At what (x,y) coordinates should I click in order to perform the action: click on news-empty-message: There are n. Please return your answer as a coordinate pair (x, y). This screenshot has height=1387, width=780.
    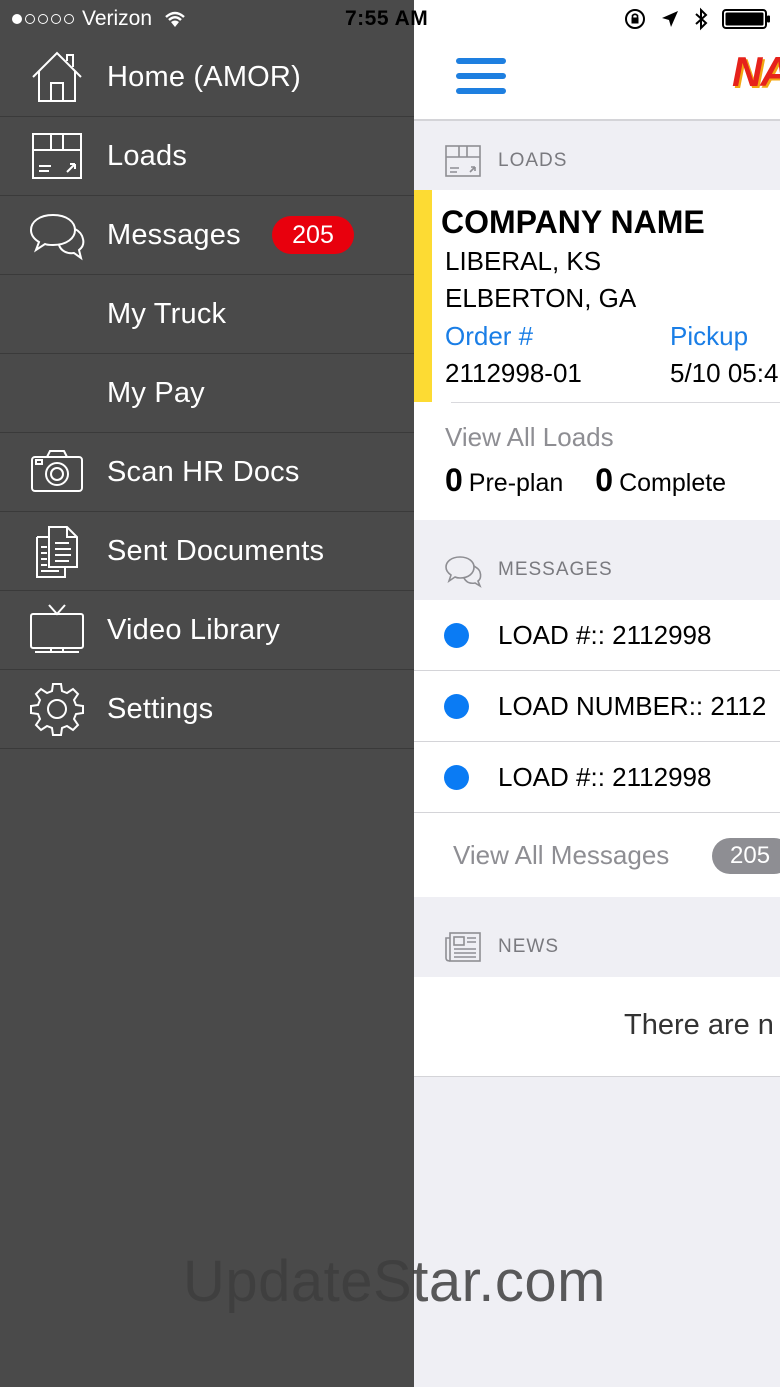
    Looking at the image, I should click on (699, 1025).